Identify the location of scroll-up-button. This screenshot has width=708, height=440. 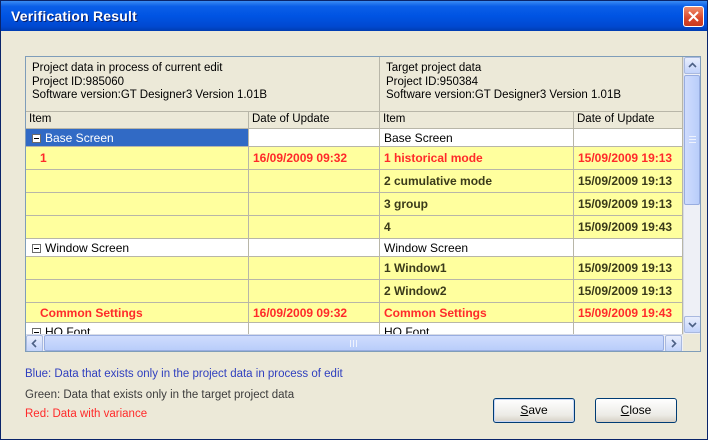
(692, 65).